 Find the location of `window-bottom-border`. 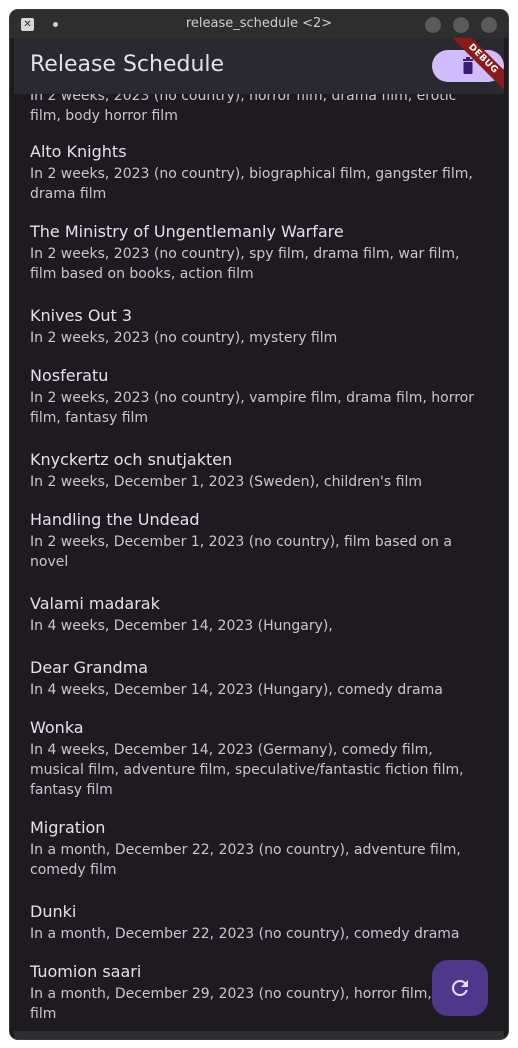

window-bottom-border is located at coordinates (259, 1035).